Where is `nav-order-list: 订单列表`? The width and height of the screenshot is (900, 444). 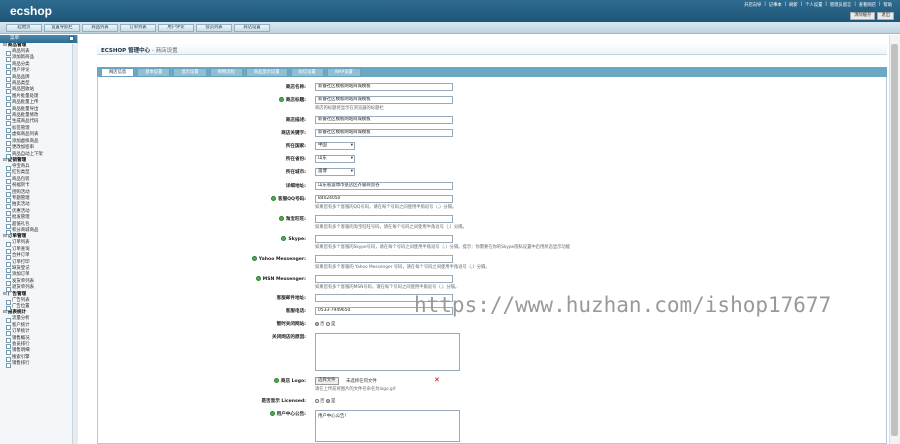 nav-order-list: 订单列表 is located at coordinates (138, 28).